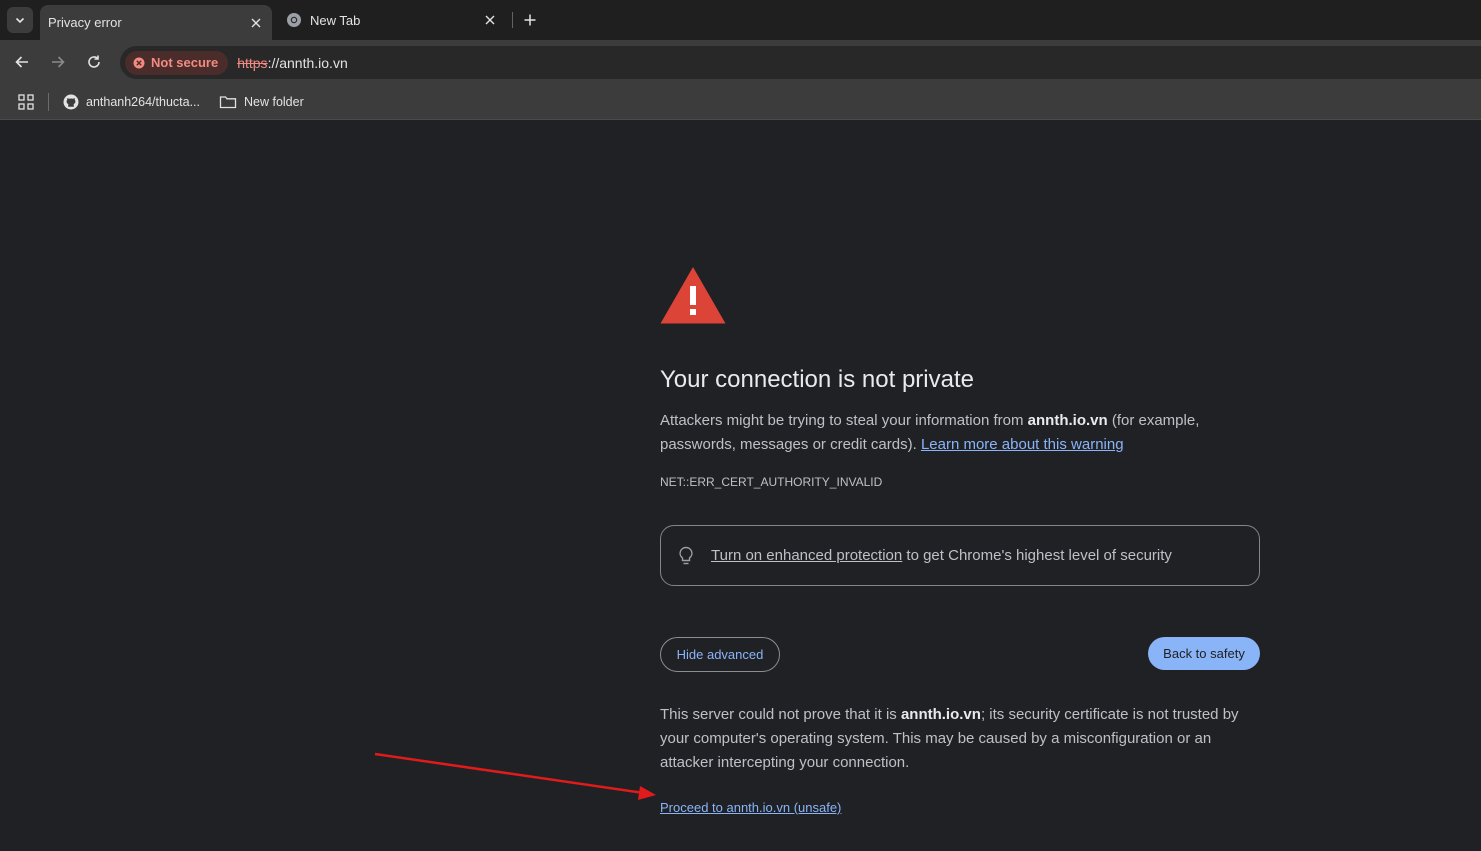  What do you see at coordinates (156, 22) in the screenshot?
I see `tab-privacy-error: Privacy error` at bounding box center [156, 22].